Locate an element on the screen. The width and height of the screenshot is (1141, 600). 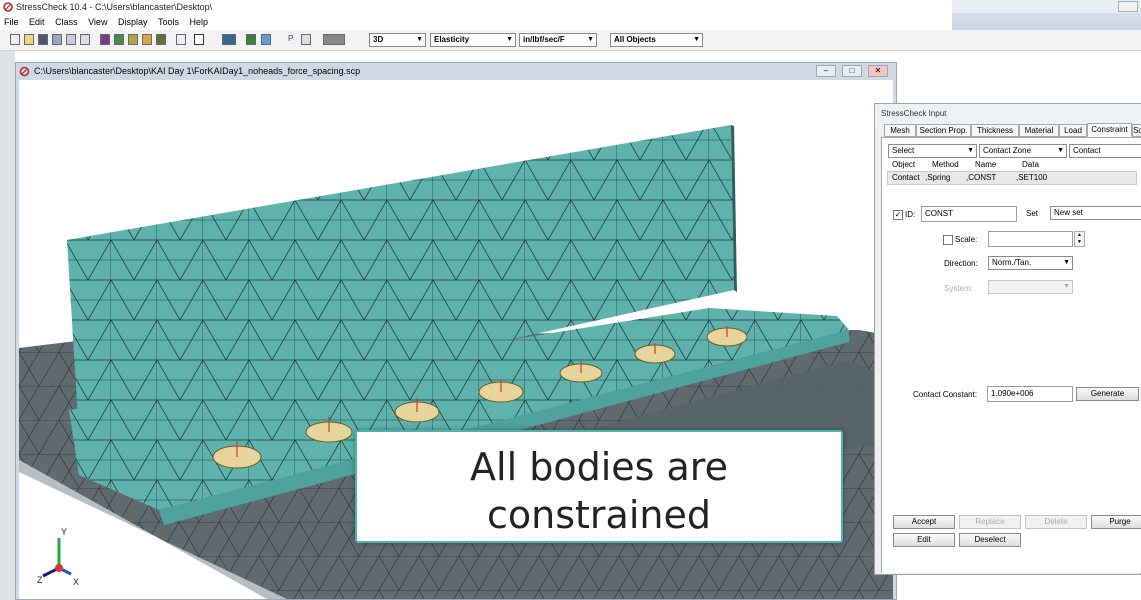
constraint-list-row: Contact ,Spring ,CONST ,SET100 is located at coordinates (1012, 178).